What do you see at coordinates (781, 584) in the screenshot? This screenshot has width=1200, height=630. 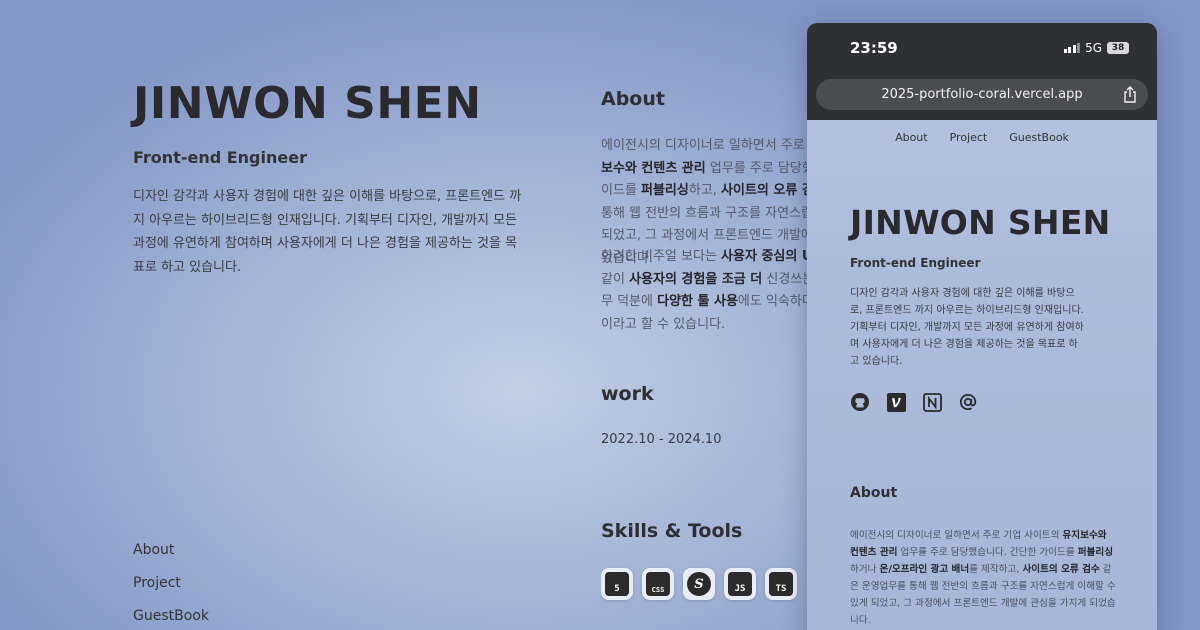 I see `typescript-icon: TS` at bounding box center [781, 584].